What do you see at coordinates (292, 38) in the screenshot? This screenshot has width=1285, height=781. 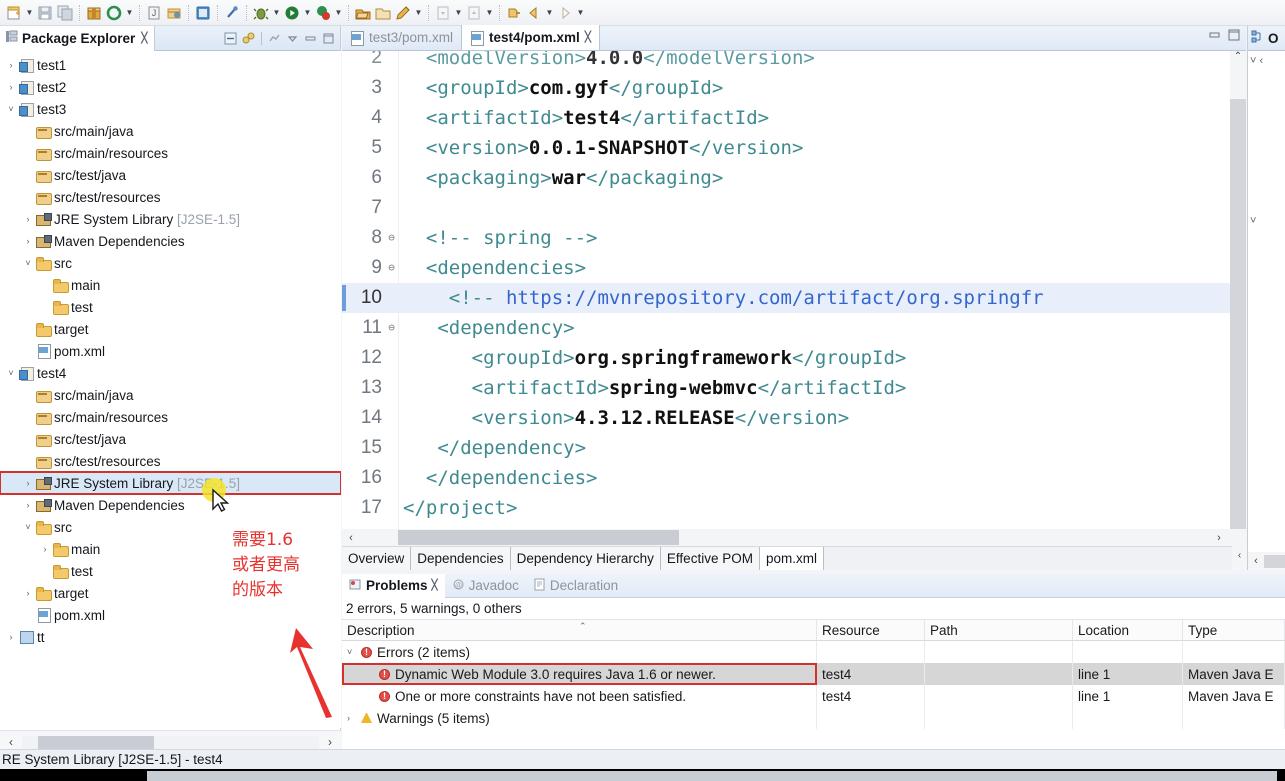 I see `view-menu-icon` at bounding box center [292, 38].